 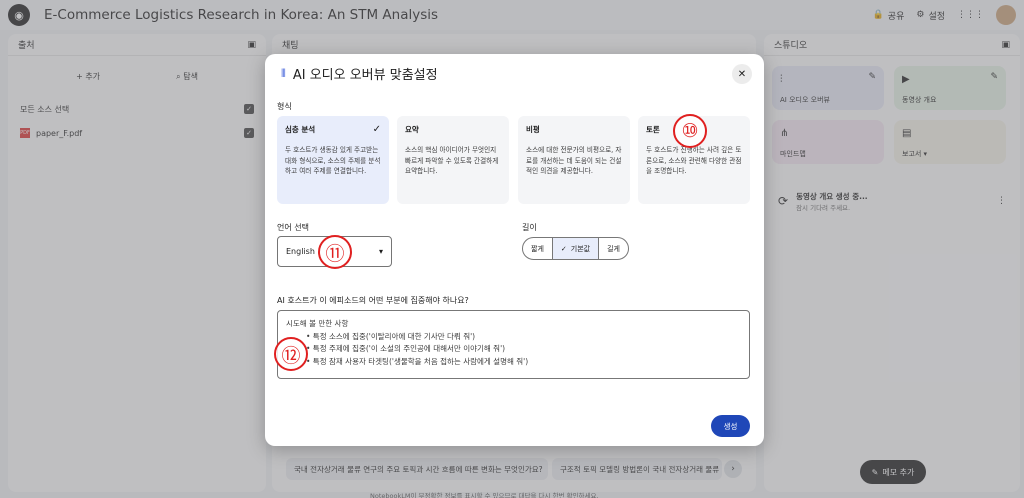 What do you see at coordinates (690, 131) in the screenshot?
I see `annotation-marker: ⑩` at bounding box center [690, 131].